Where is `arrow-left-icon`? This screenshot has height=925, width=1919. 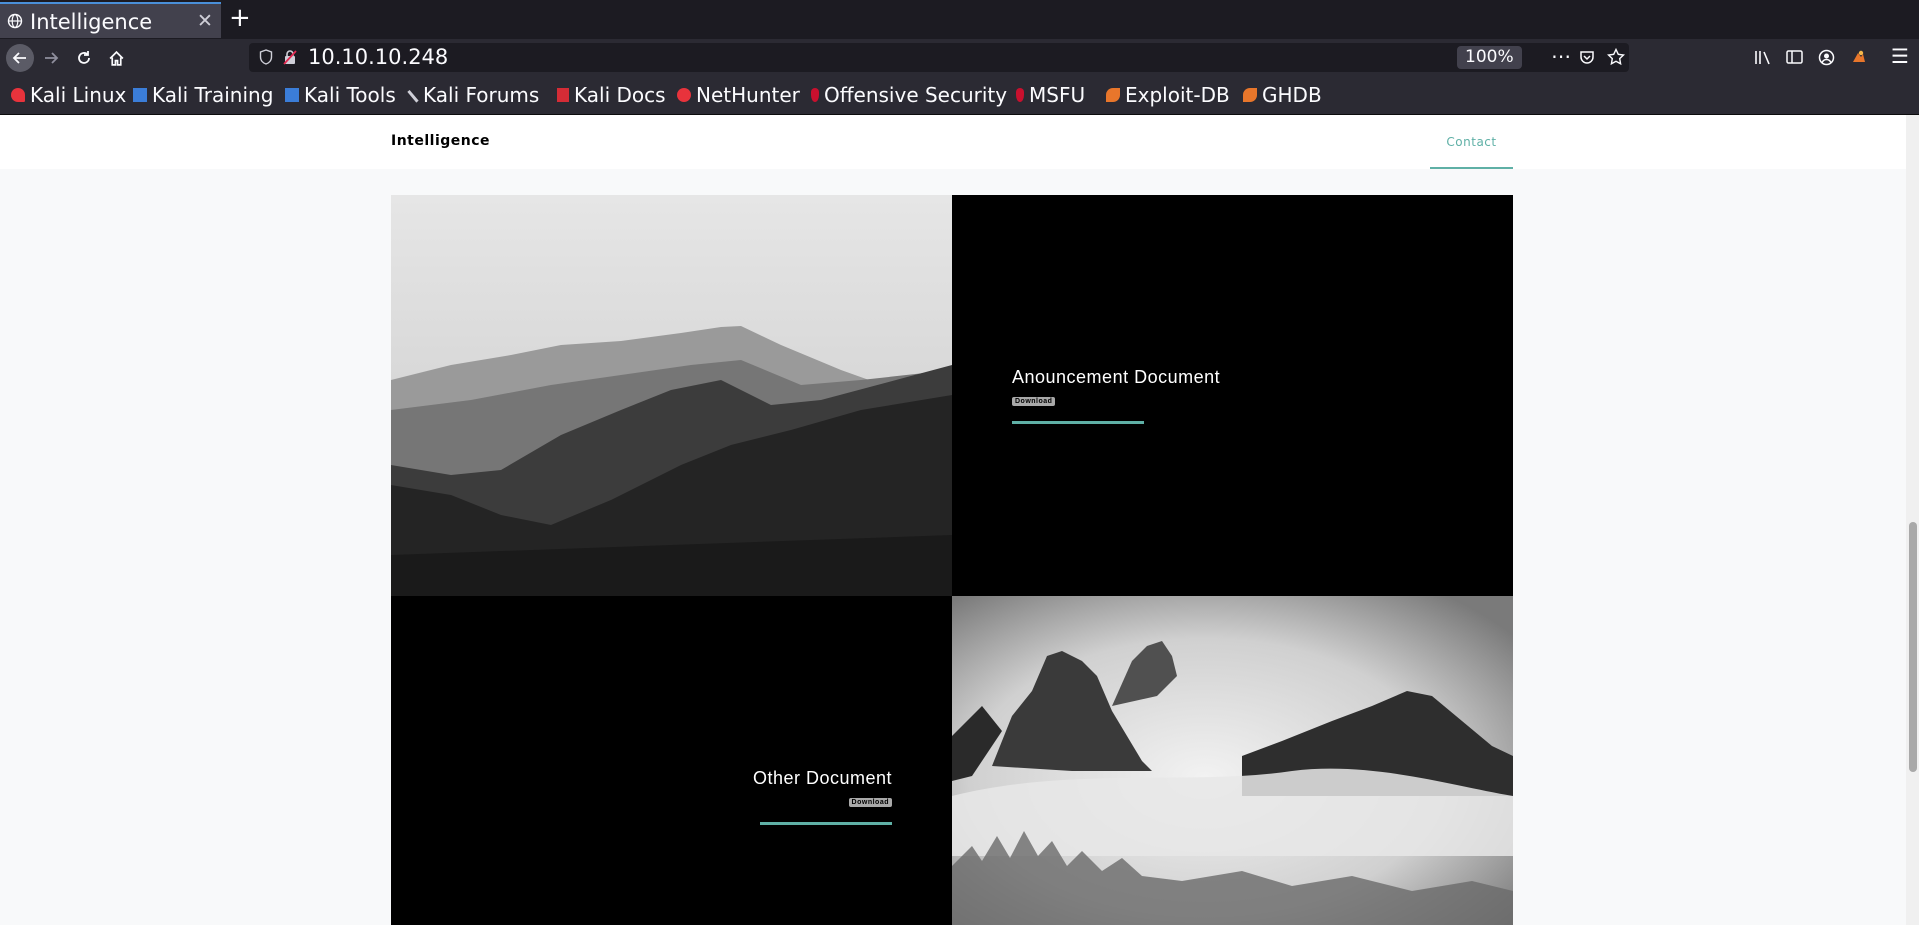
arrow-left-icon is located at coordinates (19, 58).